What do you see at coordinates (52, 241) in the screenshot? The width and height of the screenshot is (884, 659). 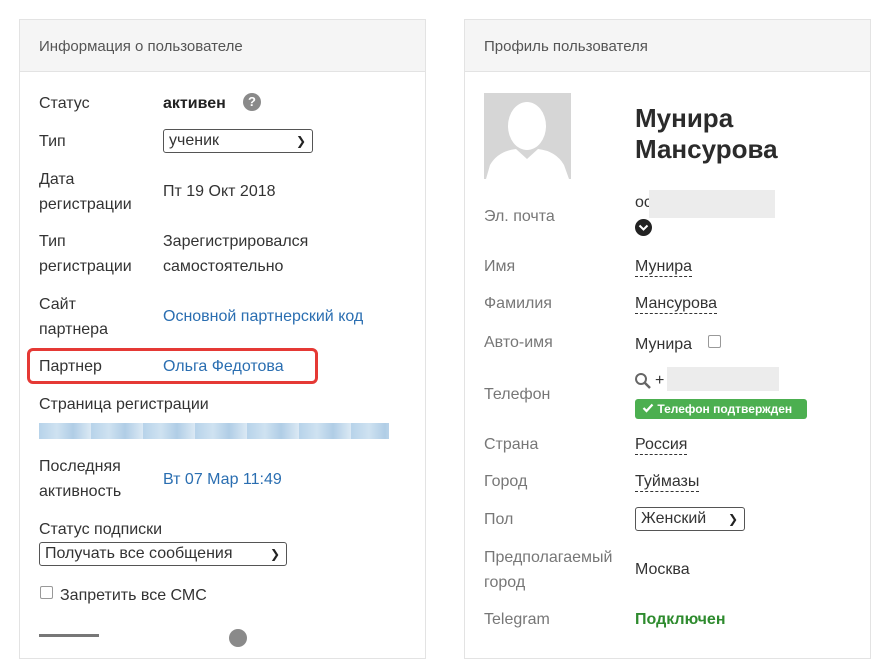 I see `reg-type-label-line1: Тип` at bounding box center [52, 241].